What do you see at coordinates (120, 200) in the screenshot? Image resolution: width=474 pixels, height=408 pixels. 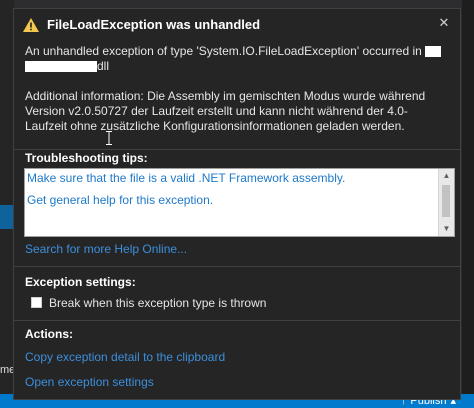 I see `tip-link-general-help: Get general help for this exception.` at bounding box center [120, 200].